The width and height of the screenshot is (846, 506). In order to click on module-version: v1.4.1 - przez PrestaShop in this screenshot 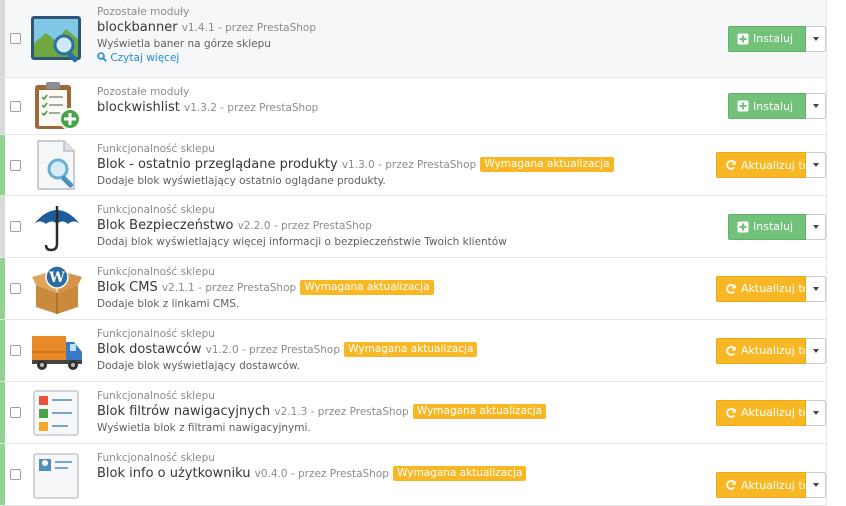, I will do `click(249, 28)`.